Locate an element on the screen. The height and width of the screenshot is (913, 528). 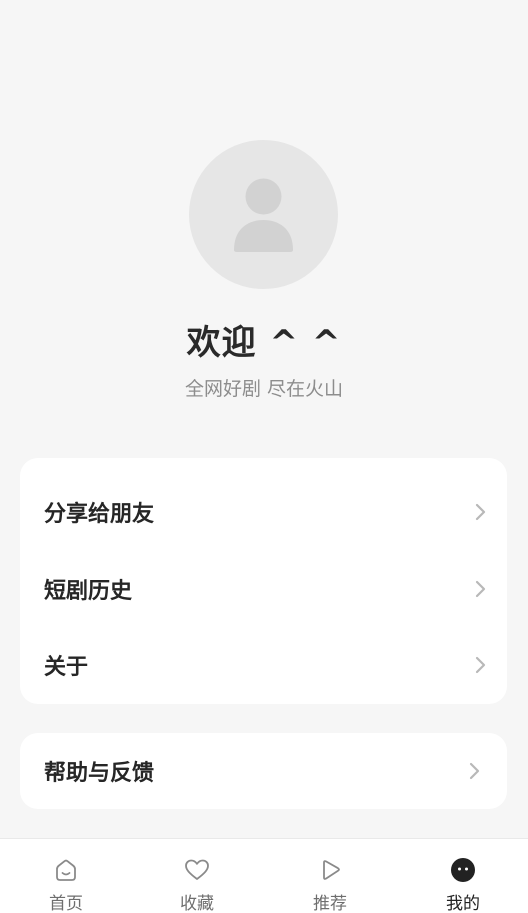
menu-item-history: 短剧历史 is located at coordinates (263, 589).